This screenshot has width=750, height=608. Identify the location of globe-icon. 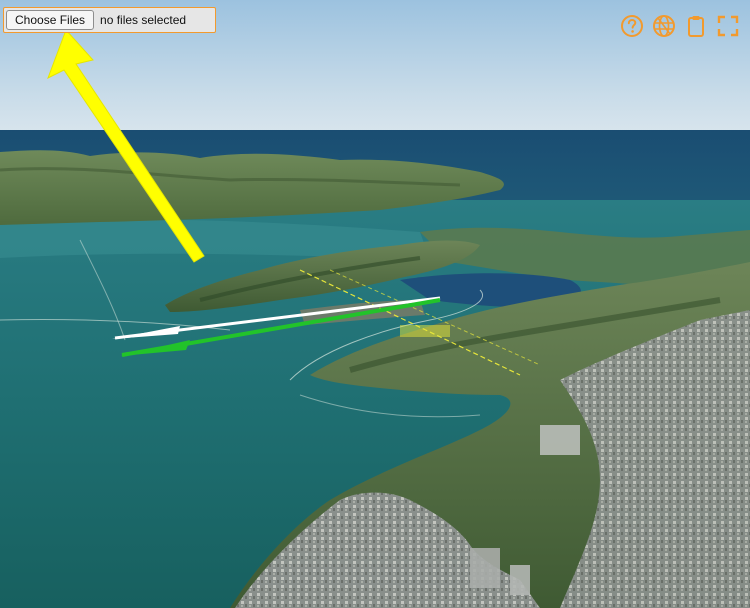
(664, 26).